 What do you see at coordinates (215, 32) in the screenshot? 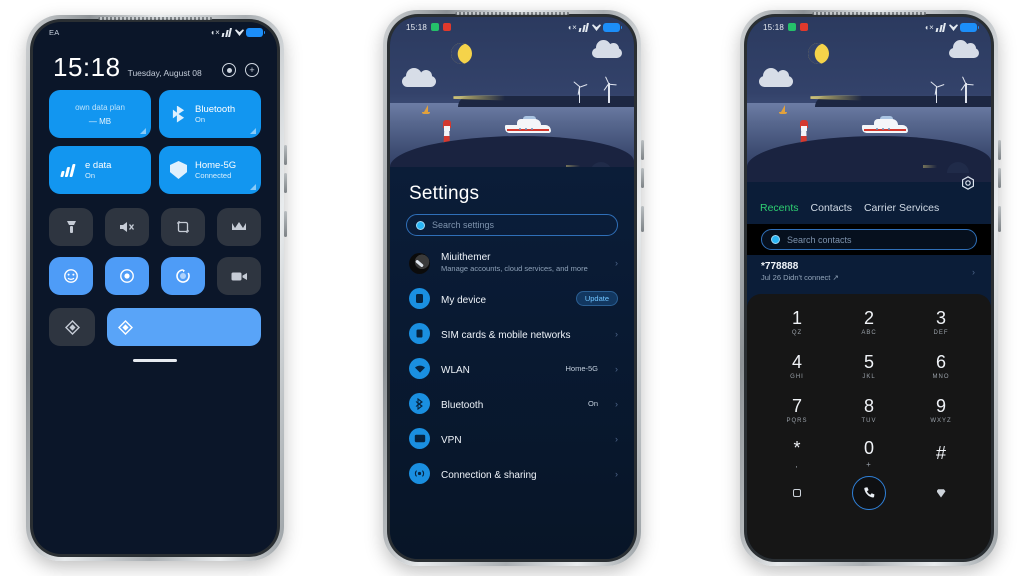
I see `mute-icon: ◖×` at bounding box center [215, 32].